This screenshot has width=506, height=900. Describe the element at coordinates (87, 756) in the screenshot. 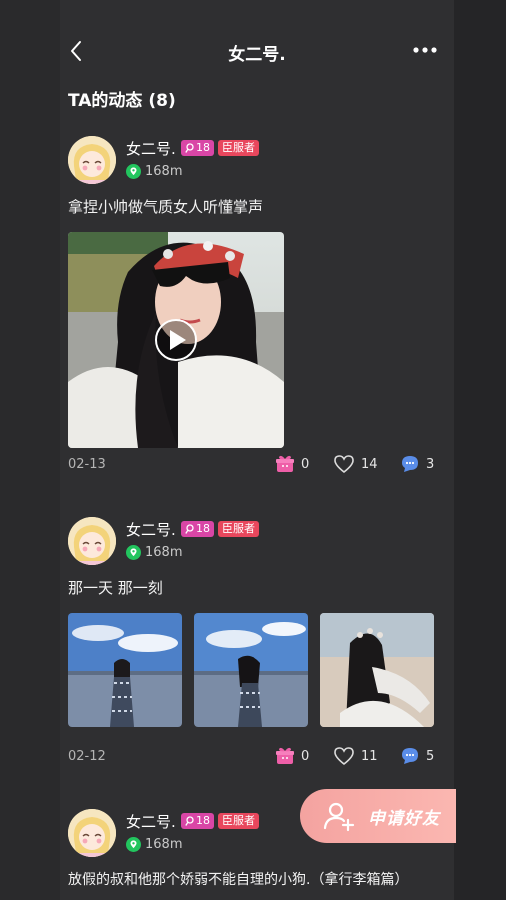

I see `post-date: 02-12` at that location.